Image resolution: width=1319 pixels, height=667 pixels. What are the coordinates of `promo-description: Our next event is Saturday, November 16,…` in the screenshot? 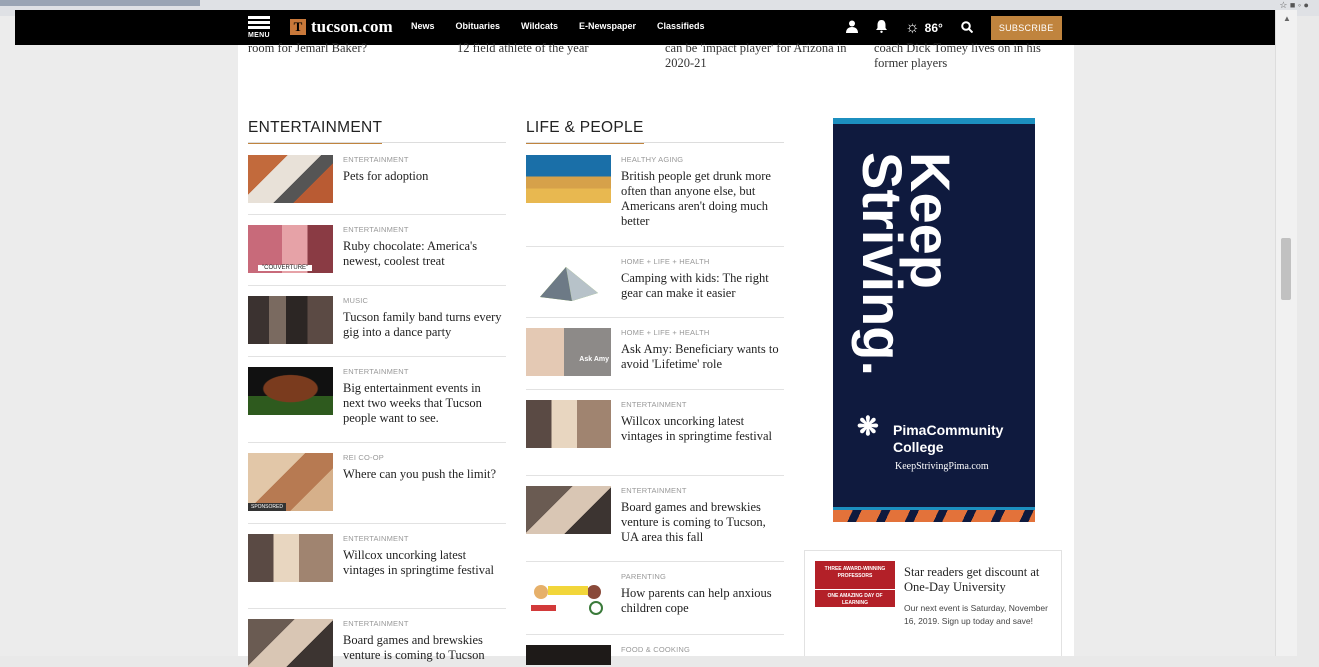 It's located at (976, 614).